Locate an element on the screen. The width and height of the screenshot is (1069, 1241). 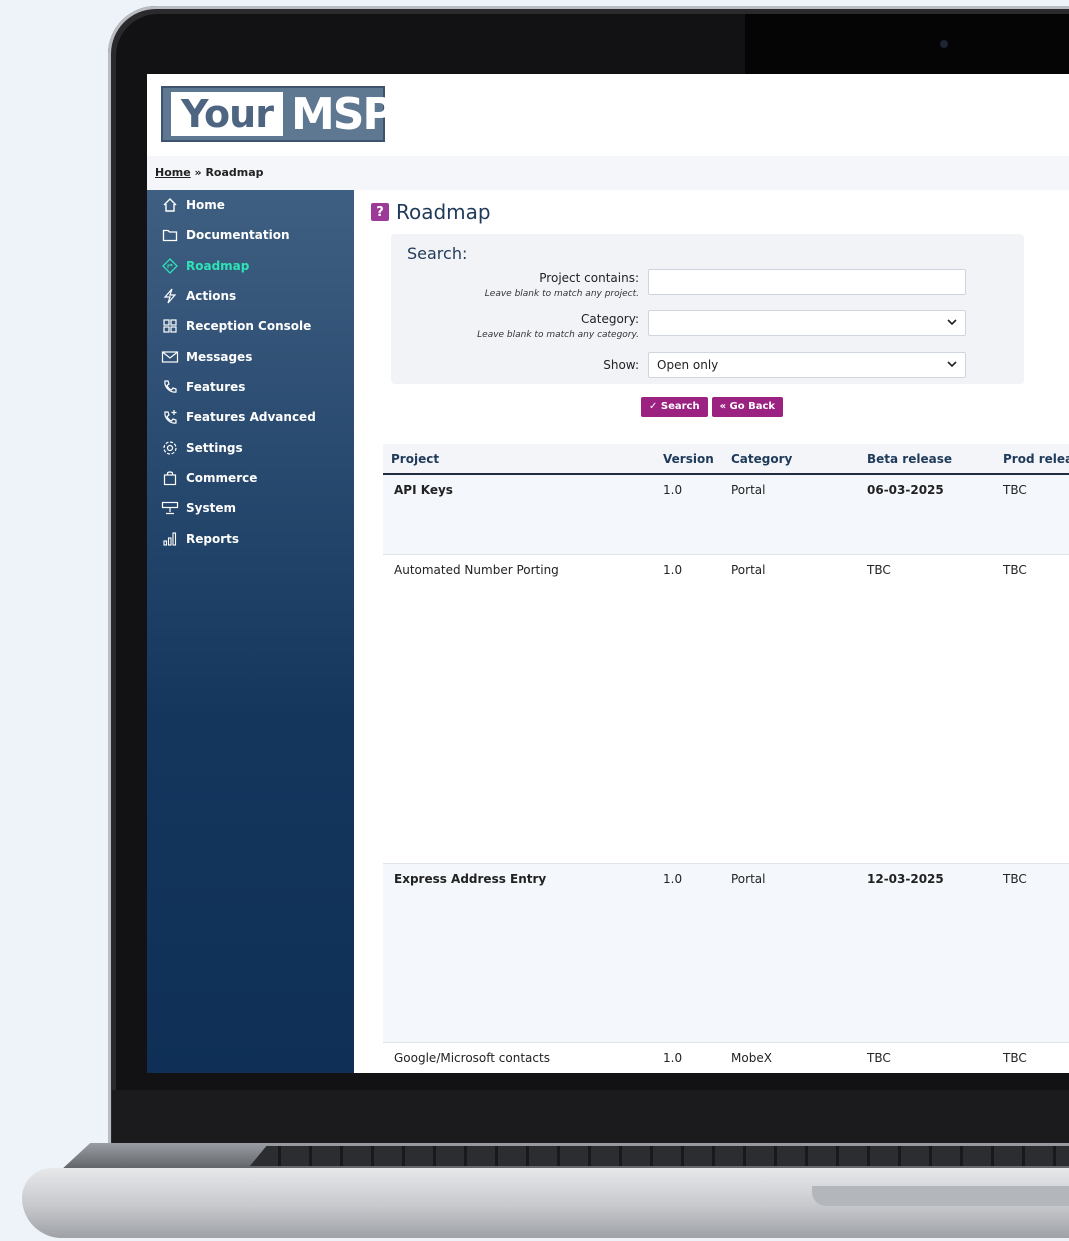
breadcrumb: Home » Roadmap is located at coordinates (209, 172).